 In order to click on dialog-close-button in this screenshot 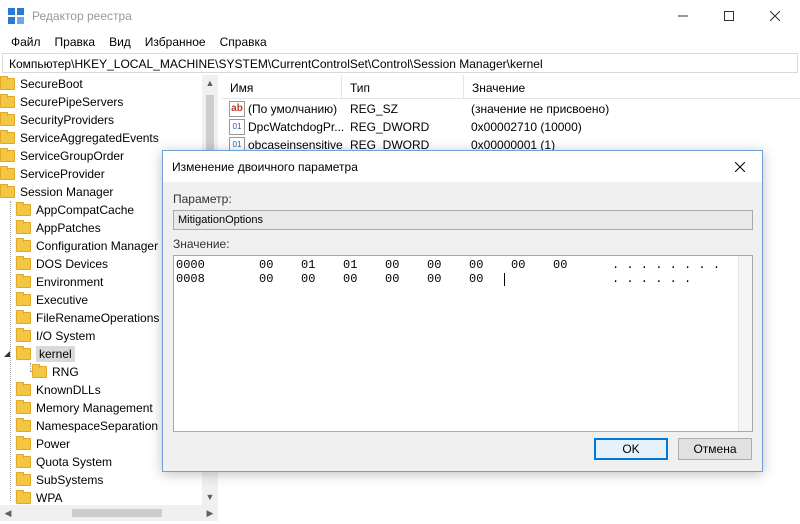, I will do `click(740, 166)`.